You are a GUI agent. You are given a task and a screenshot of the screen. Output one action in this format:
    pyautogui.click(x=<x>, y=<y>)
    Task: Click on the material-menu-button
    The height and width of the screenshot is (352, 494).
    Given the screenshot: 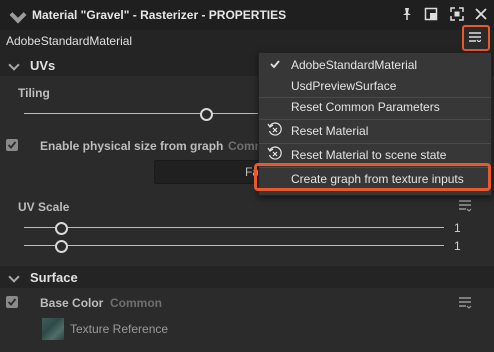 What is the action you would take?
    pyautogui.click(x=476, y=38)
    